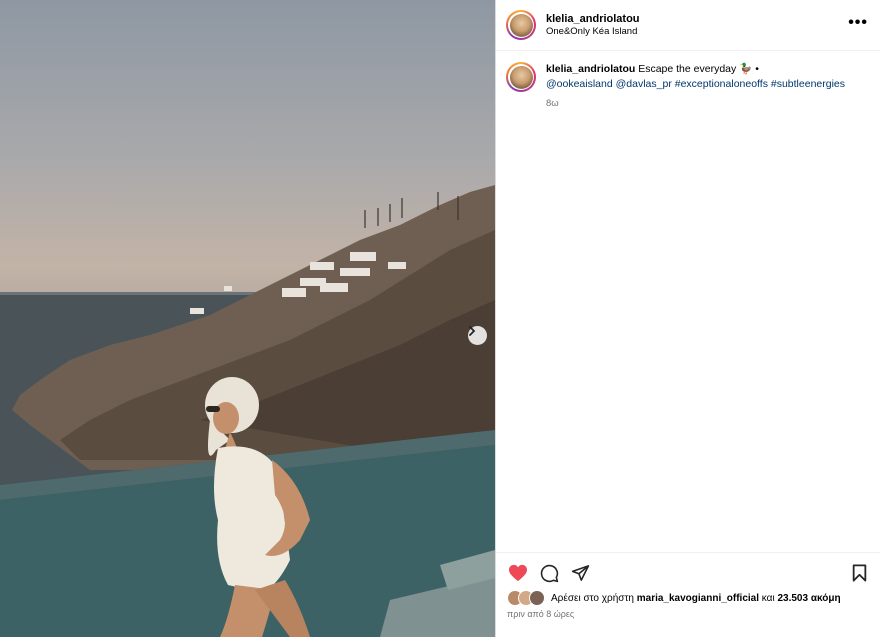 This screenshot has height=637, width=880. Describe the element at coordinates (580, 573) in the screenshot. I see `share-icon` at that location.